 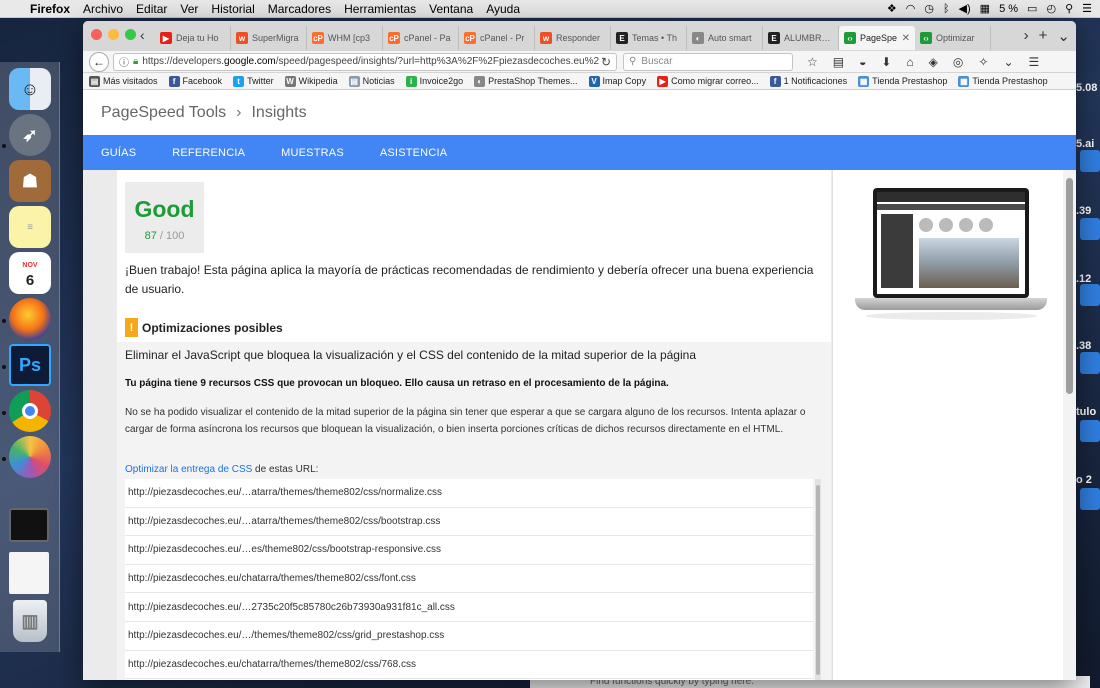 I want to click on menu-herramientas: Herramientas, so click(x=380, y=9).